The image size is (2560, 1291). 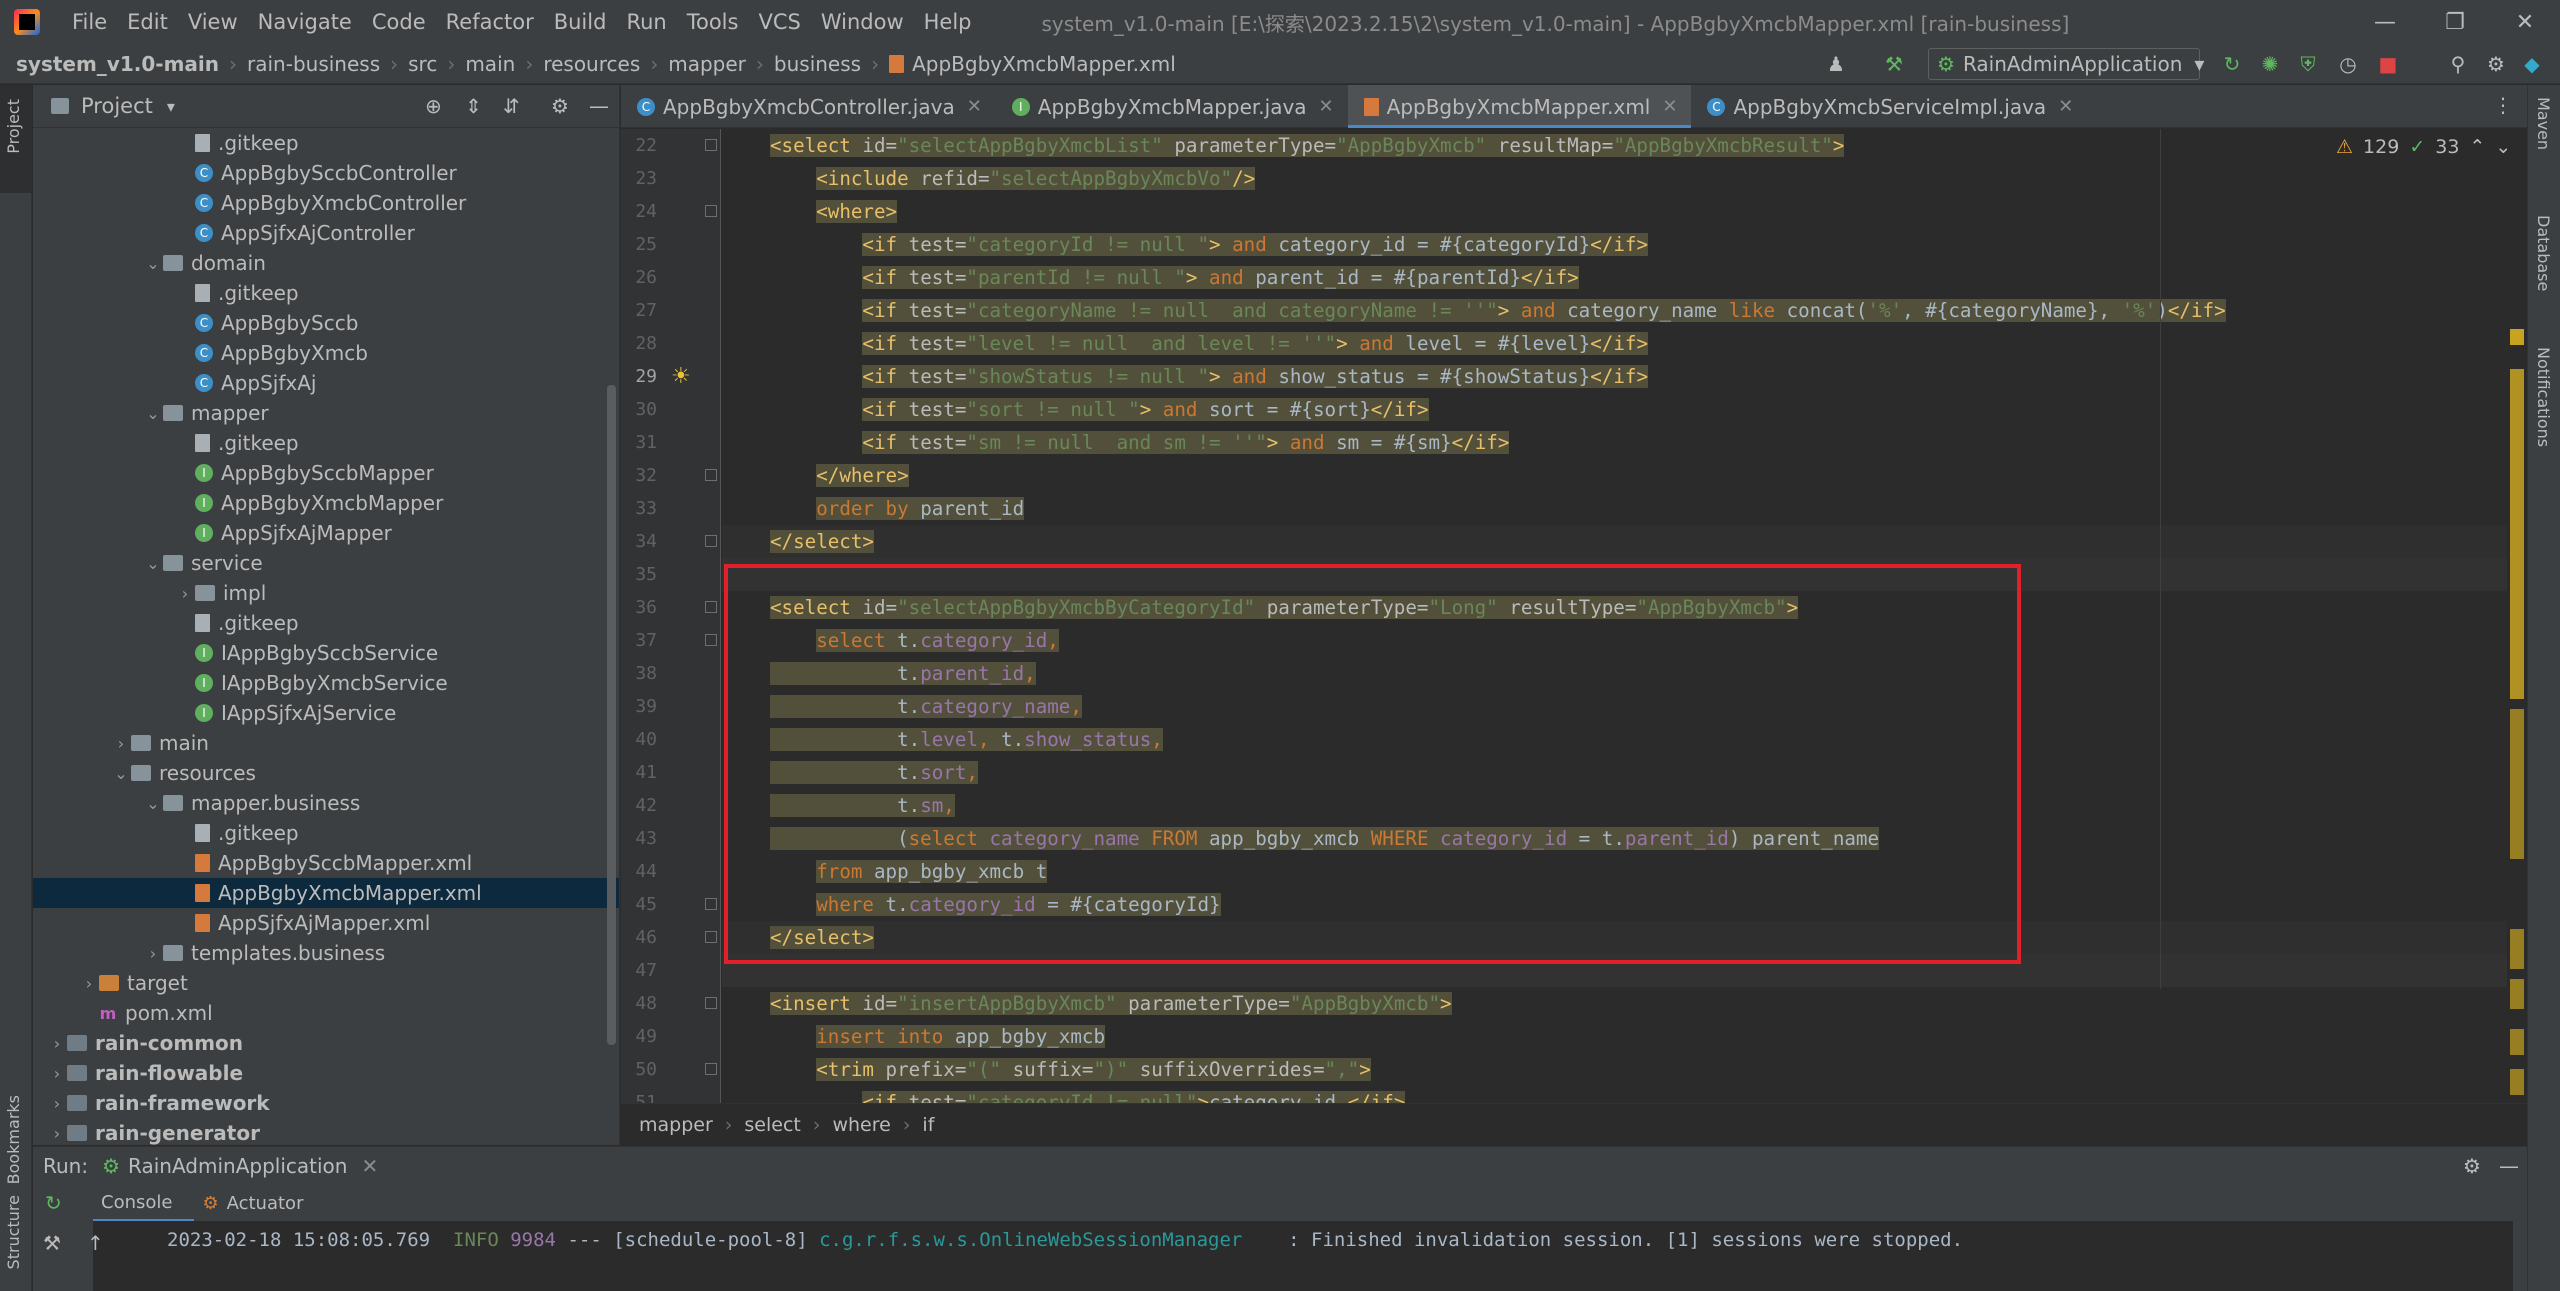 What do you see at coordinates (326, 773) in the screenshot?
I see `tree-item: ⌄ resources` at bounding box center [326, 773].